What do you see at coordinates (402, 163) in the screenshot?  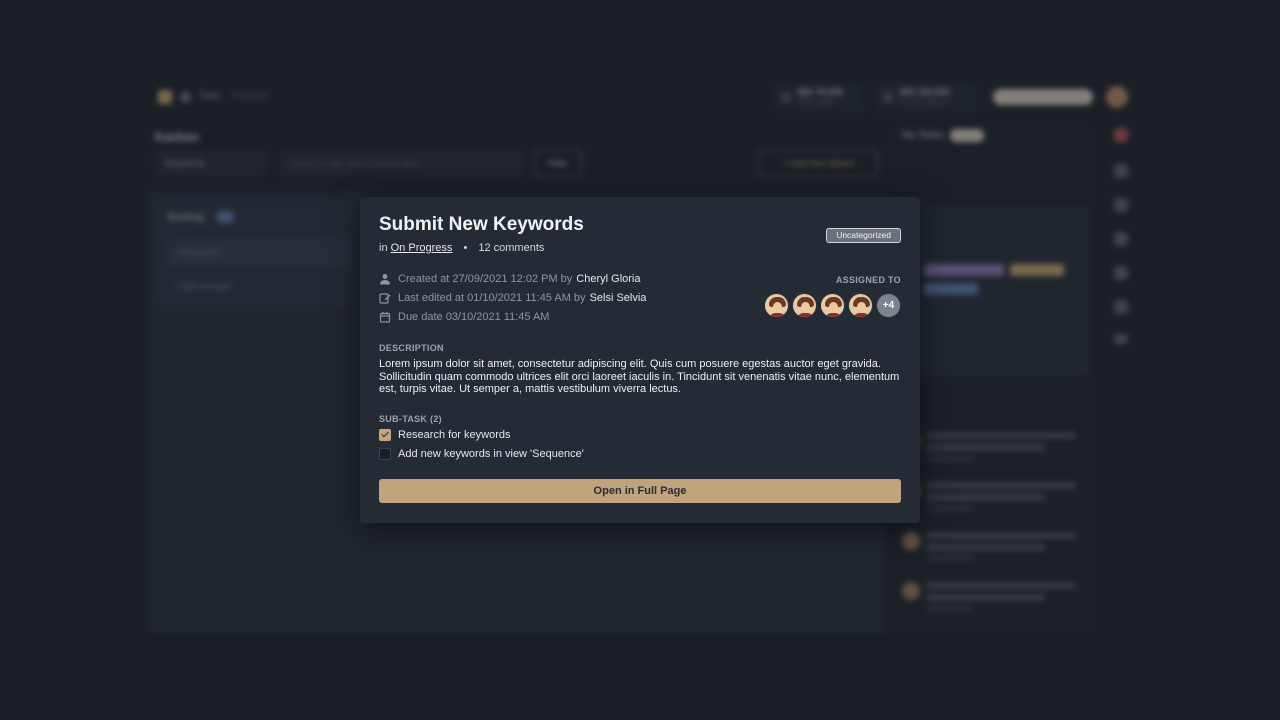 I see `search-input: Search for task name or board name` at bounding box center [402, 163].